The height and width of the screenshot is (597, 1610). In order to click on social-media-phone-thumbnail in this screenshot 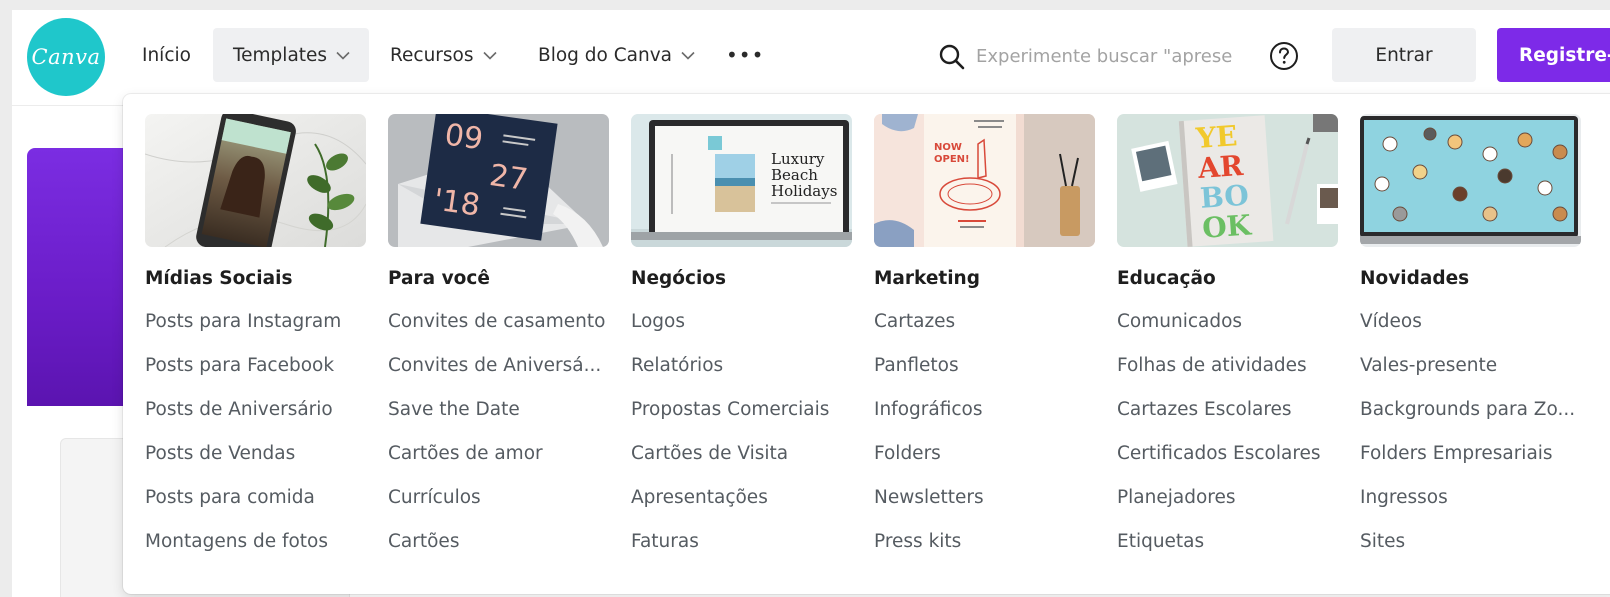, I will do `click(255, 180)`.